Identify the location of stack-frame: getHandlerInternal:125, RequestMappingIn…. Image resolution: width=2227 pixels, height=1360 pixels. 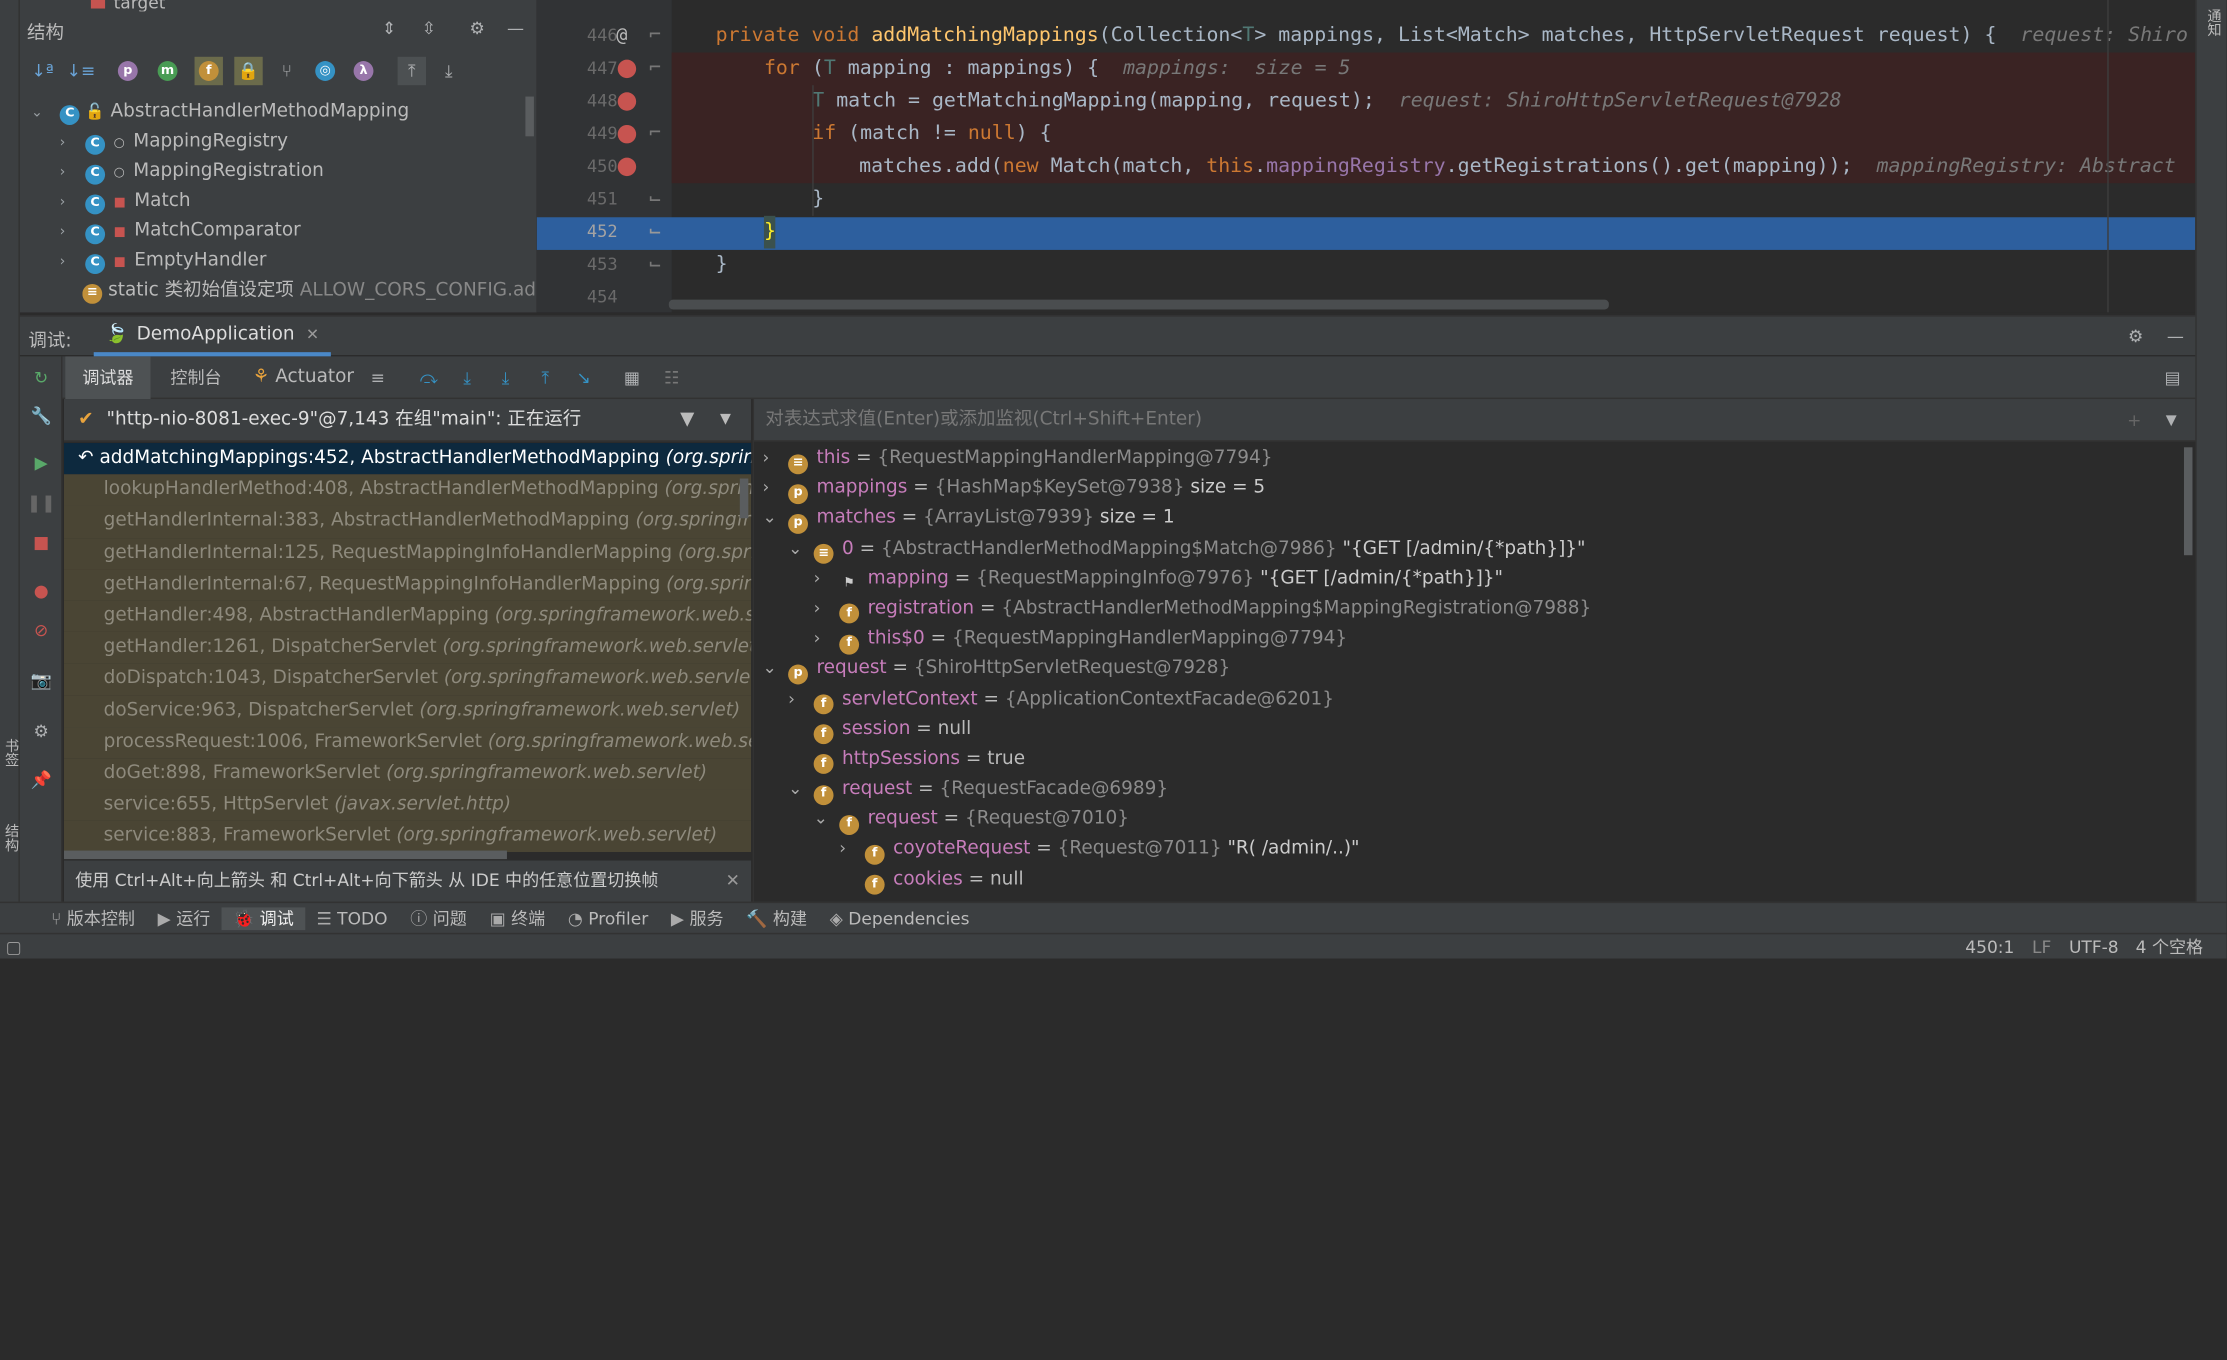
(407, 553).